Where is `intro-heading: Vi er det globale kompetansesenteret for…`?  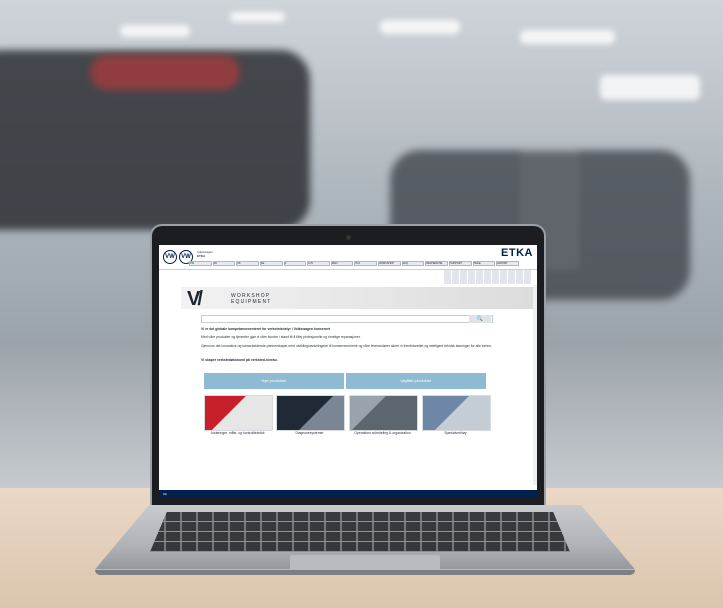 intro-heading: Vi er det globale kompetansesenteret for… is located at coordinates (266, 329).